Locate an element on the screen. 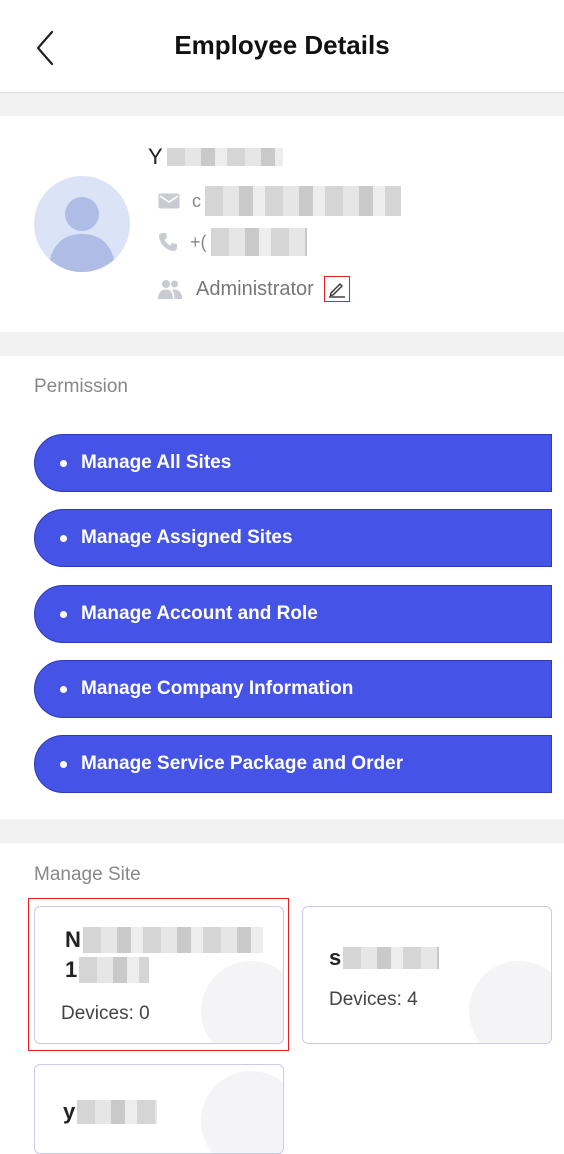 The height and width of the screenshot is (1154, 564). site-name: s is located at coordinates (384, 958).